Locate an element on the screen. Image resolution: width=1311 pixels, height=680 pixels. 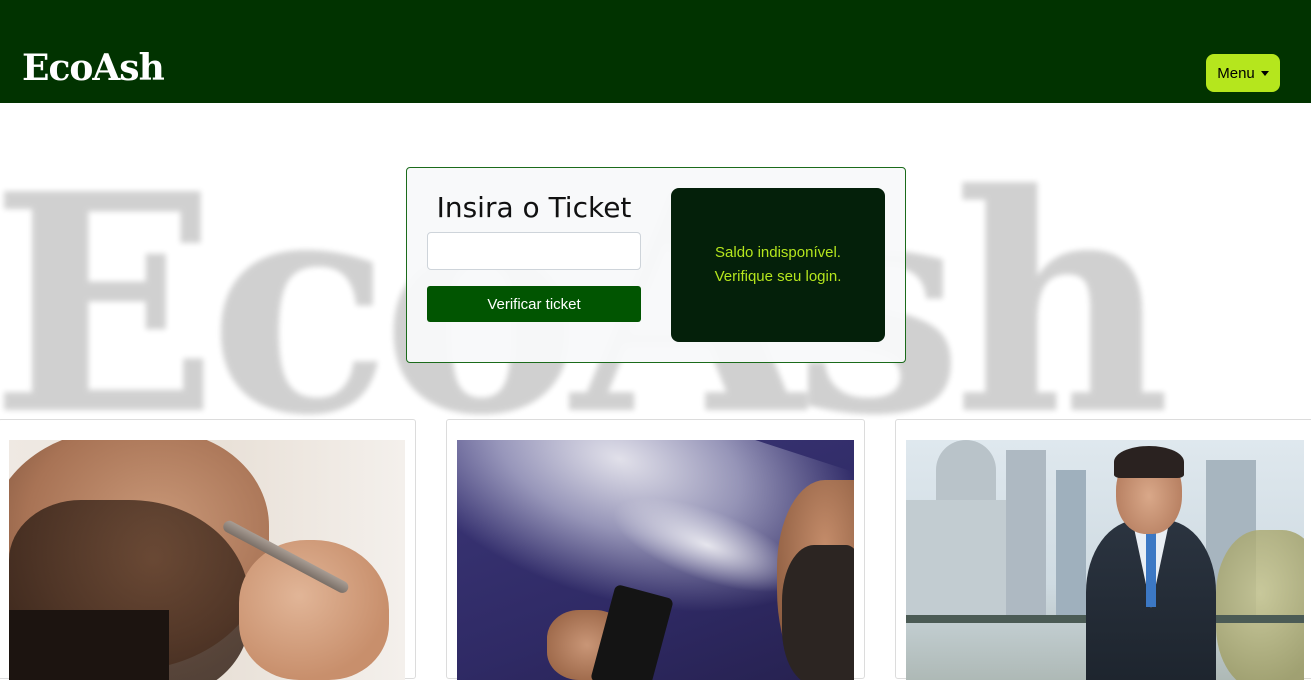
menu-label: Menu is located at coordinates (1236, 73).